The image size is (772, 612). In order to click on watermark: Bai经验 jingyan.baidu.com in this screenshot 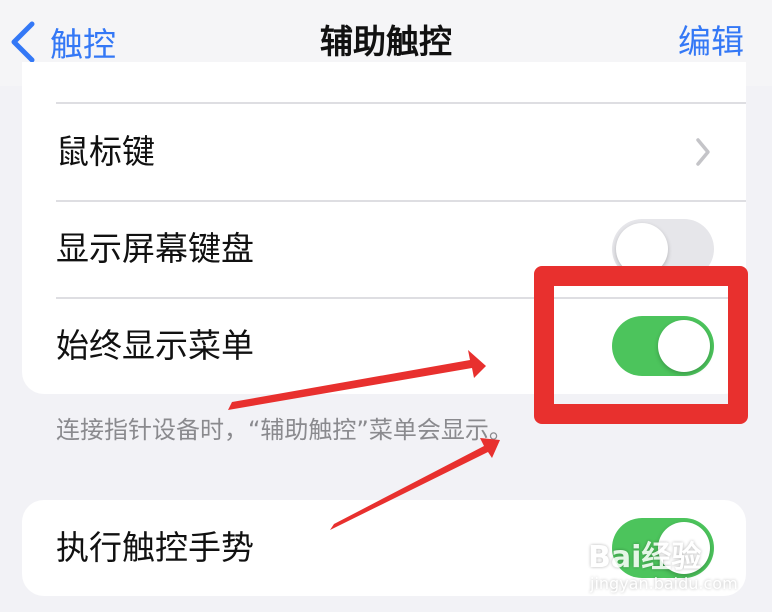, I will do `click(673, 565)`.